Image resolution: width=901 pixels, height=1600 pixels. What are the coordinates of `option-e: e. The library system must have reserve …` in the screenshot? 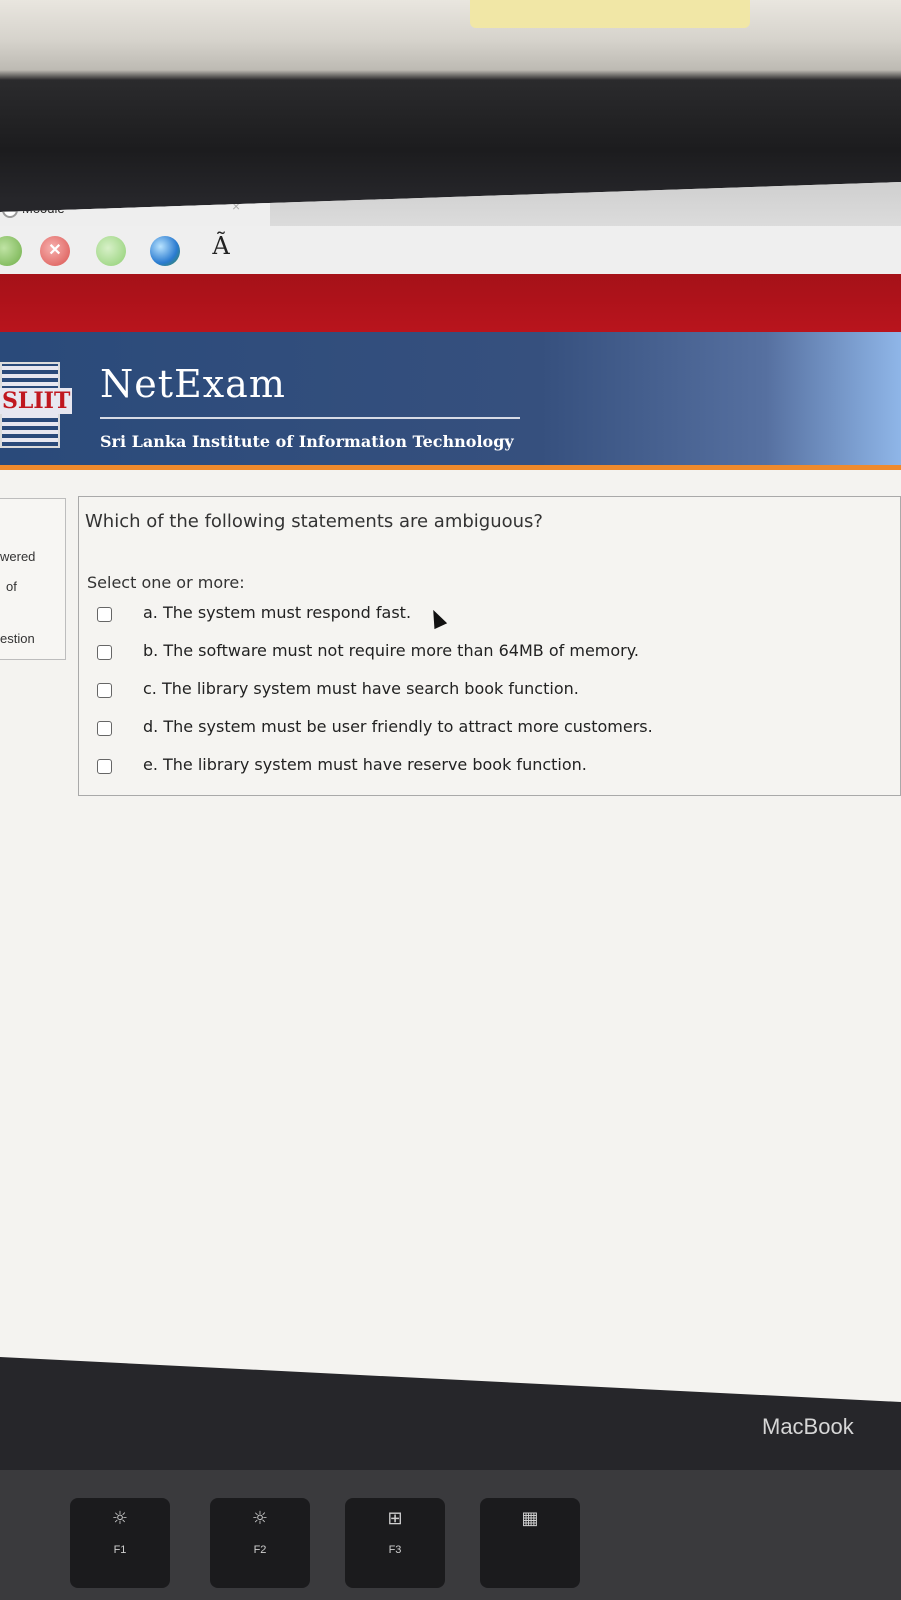 It's located at (487, 768).